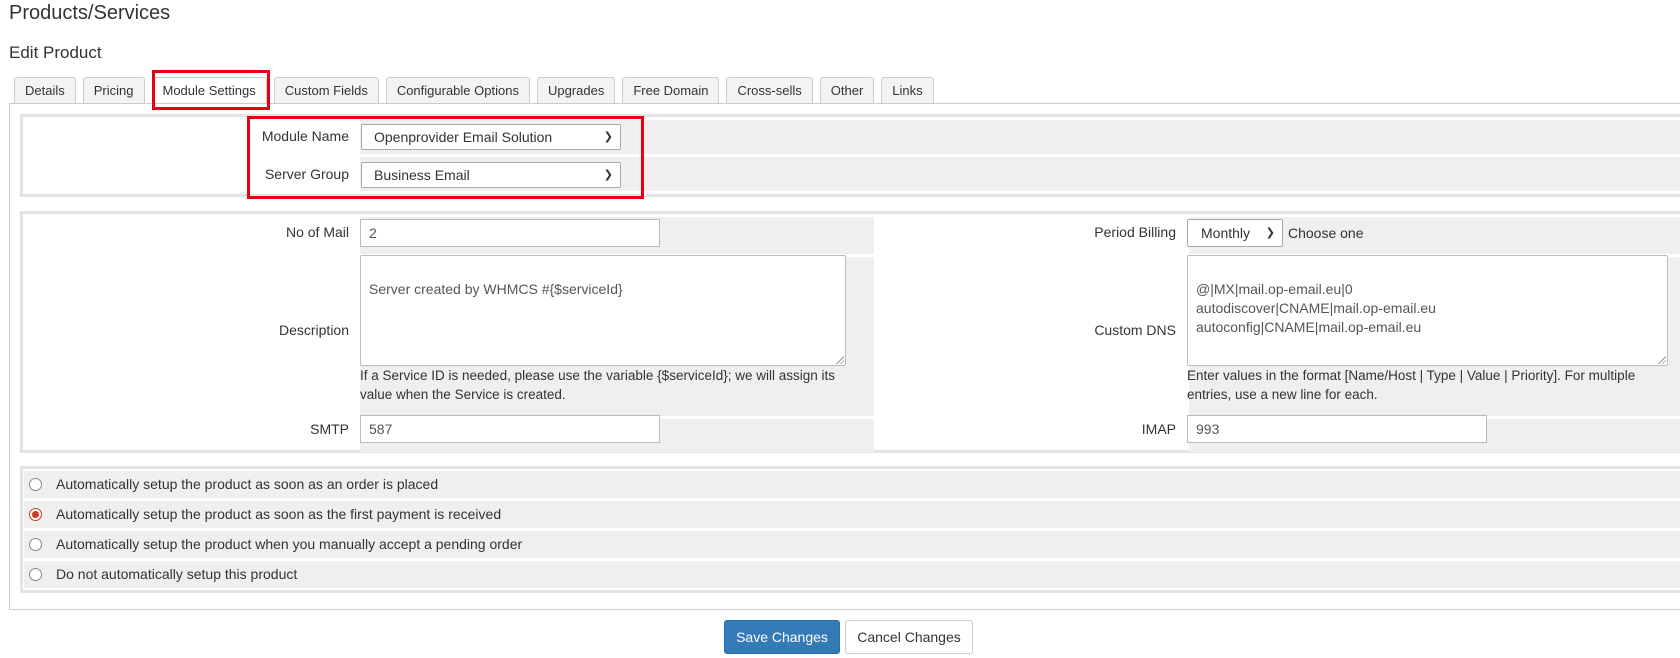 The width and height of the screenshot is (1680, 658). I want to click on imap-input: 993, so click(1337, 429).